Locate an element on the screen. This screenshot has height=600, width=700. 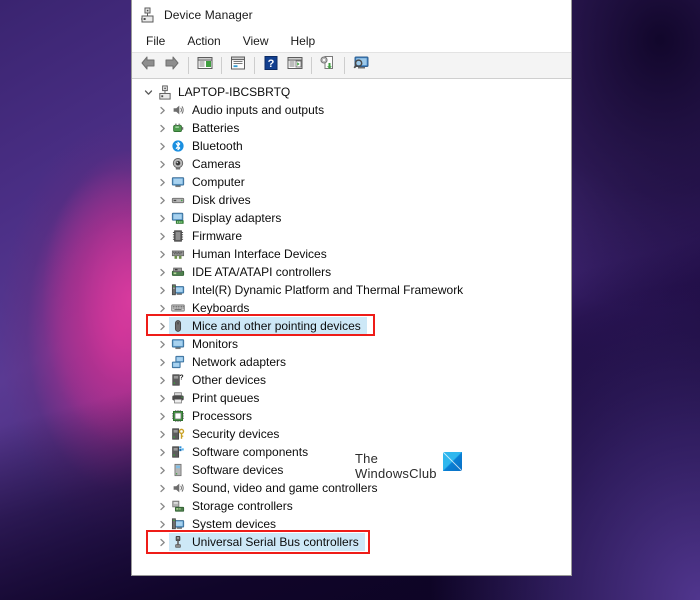
update-driver-icon is located at coordinates (328, 65).